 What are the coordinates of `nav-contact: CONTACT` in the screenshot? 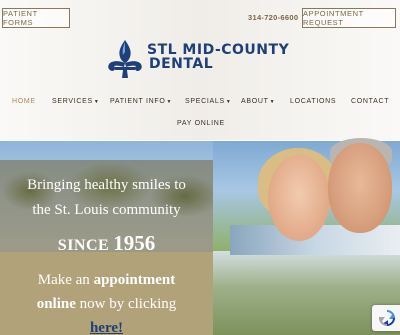 It's located at (370, 101).